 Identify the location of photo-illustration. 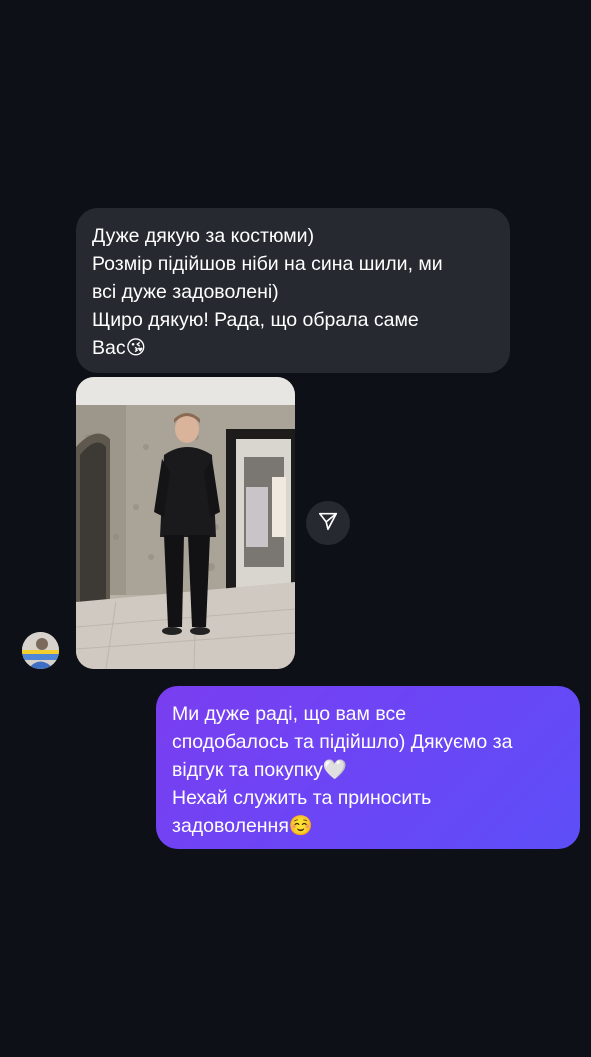
(185, 523).